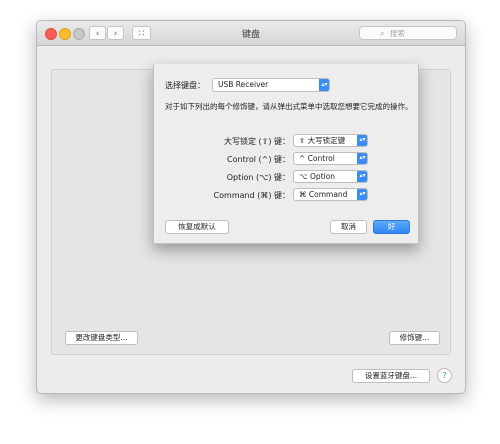 The width and height of the screenshot is (500, 444). What do you see at coordinates (317, 158) in the screenshot?
I see `control-action-value: ^ Control` at bounding box center [317, 158].